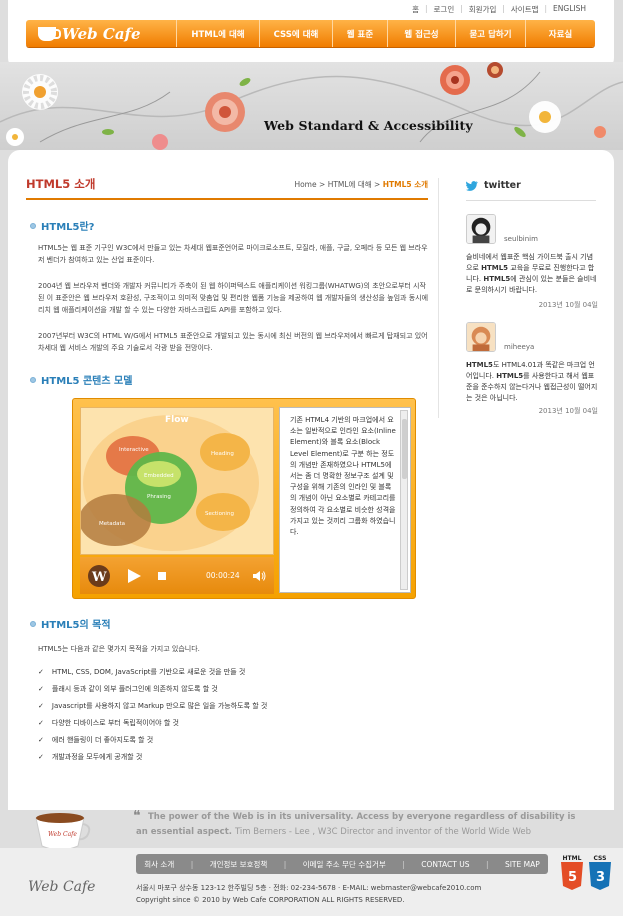 Image resolution: width=623 pixels, height=916 pixels. What do you see at coordinates (119, 649) in the screenshot?
I see `goals-intro: HTML5는 다음과 같은 몇가지 목적을 가지고 있습니다.` at bounding box center [119, 649].